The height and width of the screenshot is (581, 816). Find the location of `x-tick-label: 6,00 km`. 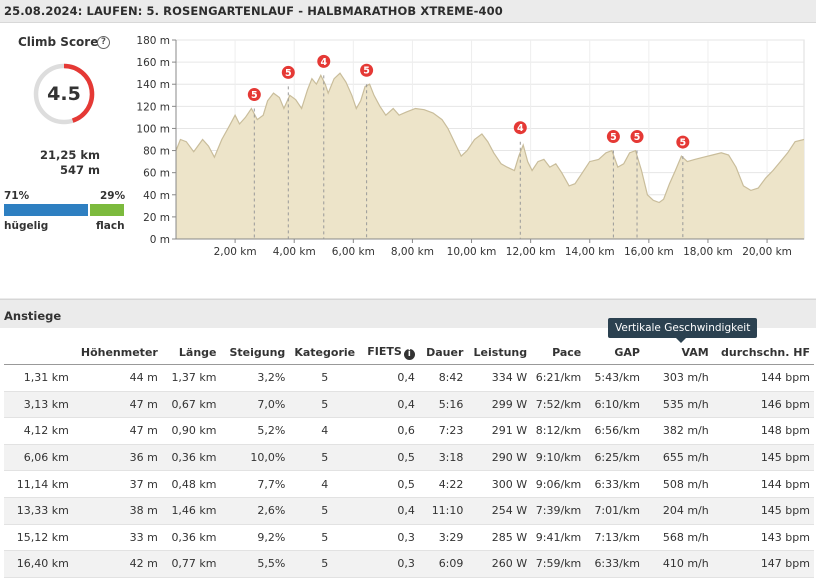

x-tick-label: 6,00 km is located at coordinates (353, 252).